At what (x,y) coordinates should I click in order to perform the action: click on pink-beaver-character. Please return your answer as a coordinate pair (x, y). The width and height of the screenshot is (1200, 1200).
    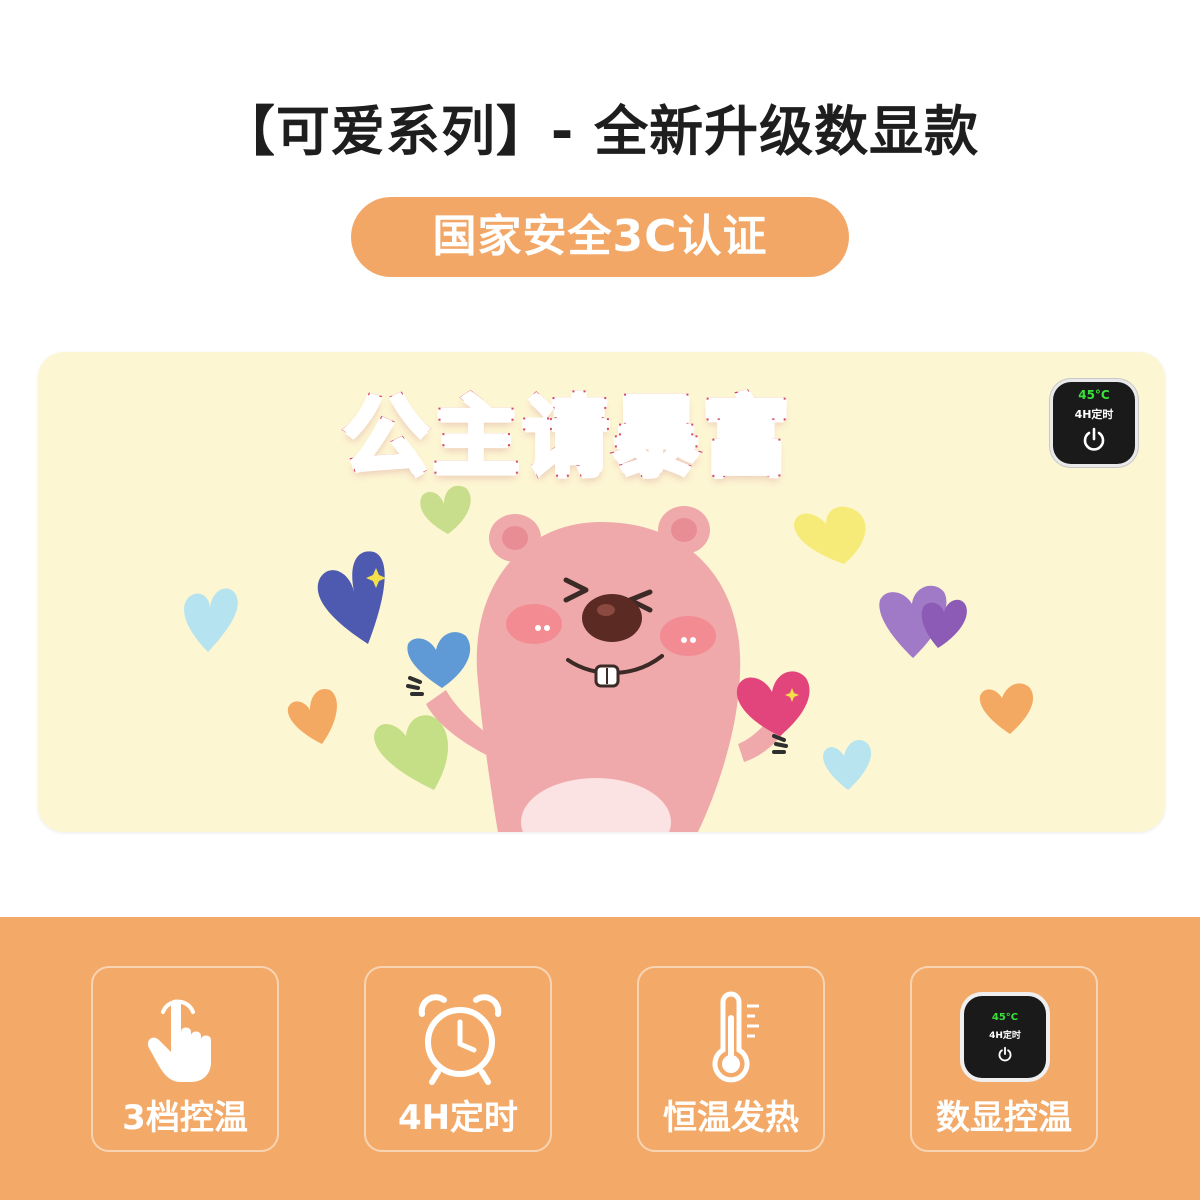
    Looking at the image, I should click on (611, 669).